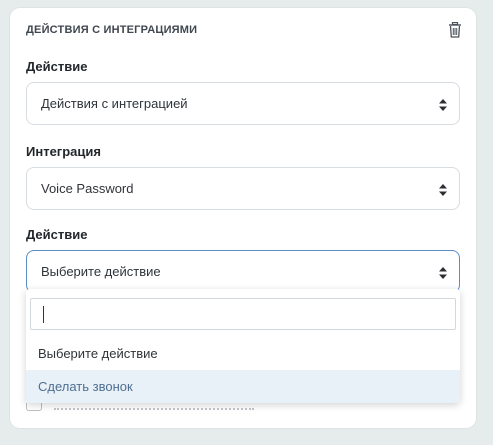  What do you see at coordinates (243, 271) in the screenshot?
I see `action-select: Выберите действие` at bounding box center [243, 271].